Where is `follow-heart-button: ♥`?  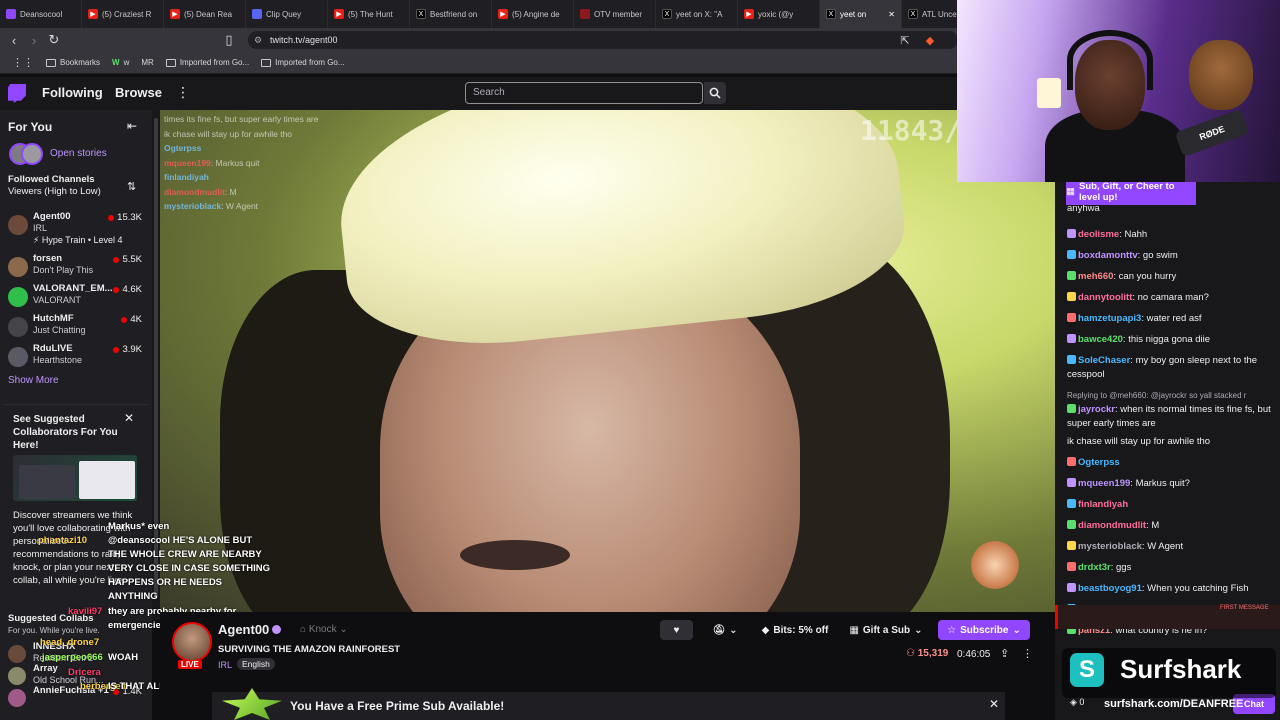 follow-heart-button: ♥ is located at coordinates (676, 630).